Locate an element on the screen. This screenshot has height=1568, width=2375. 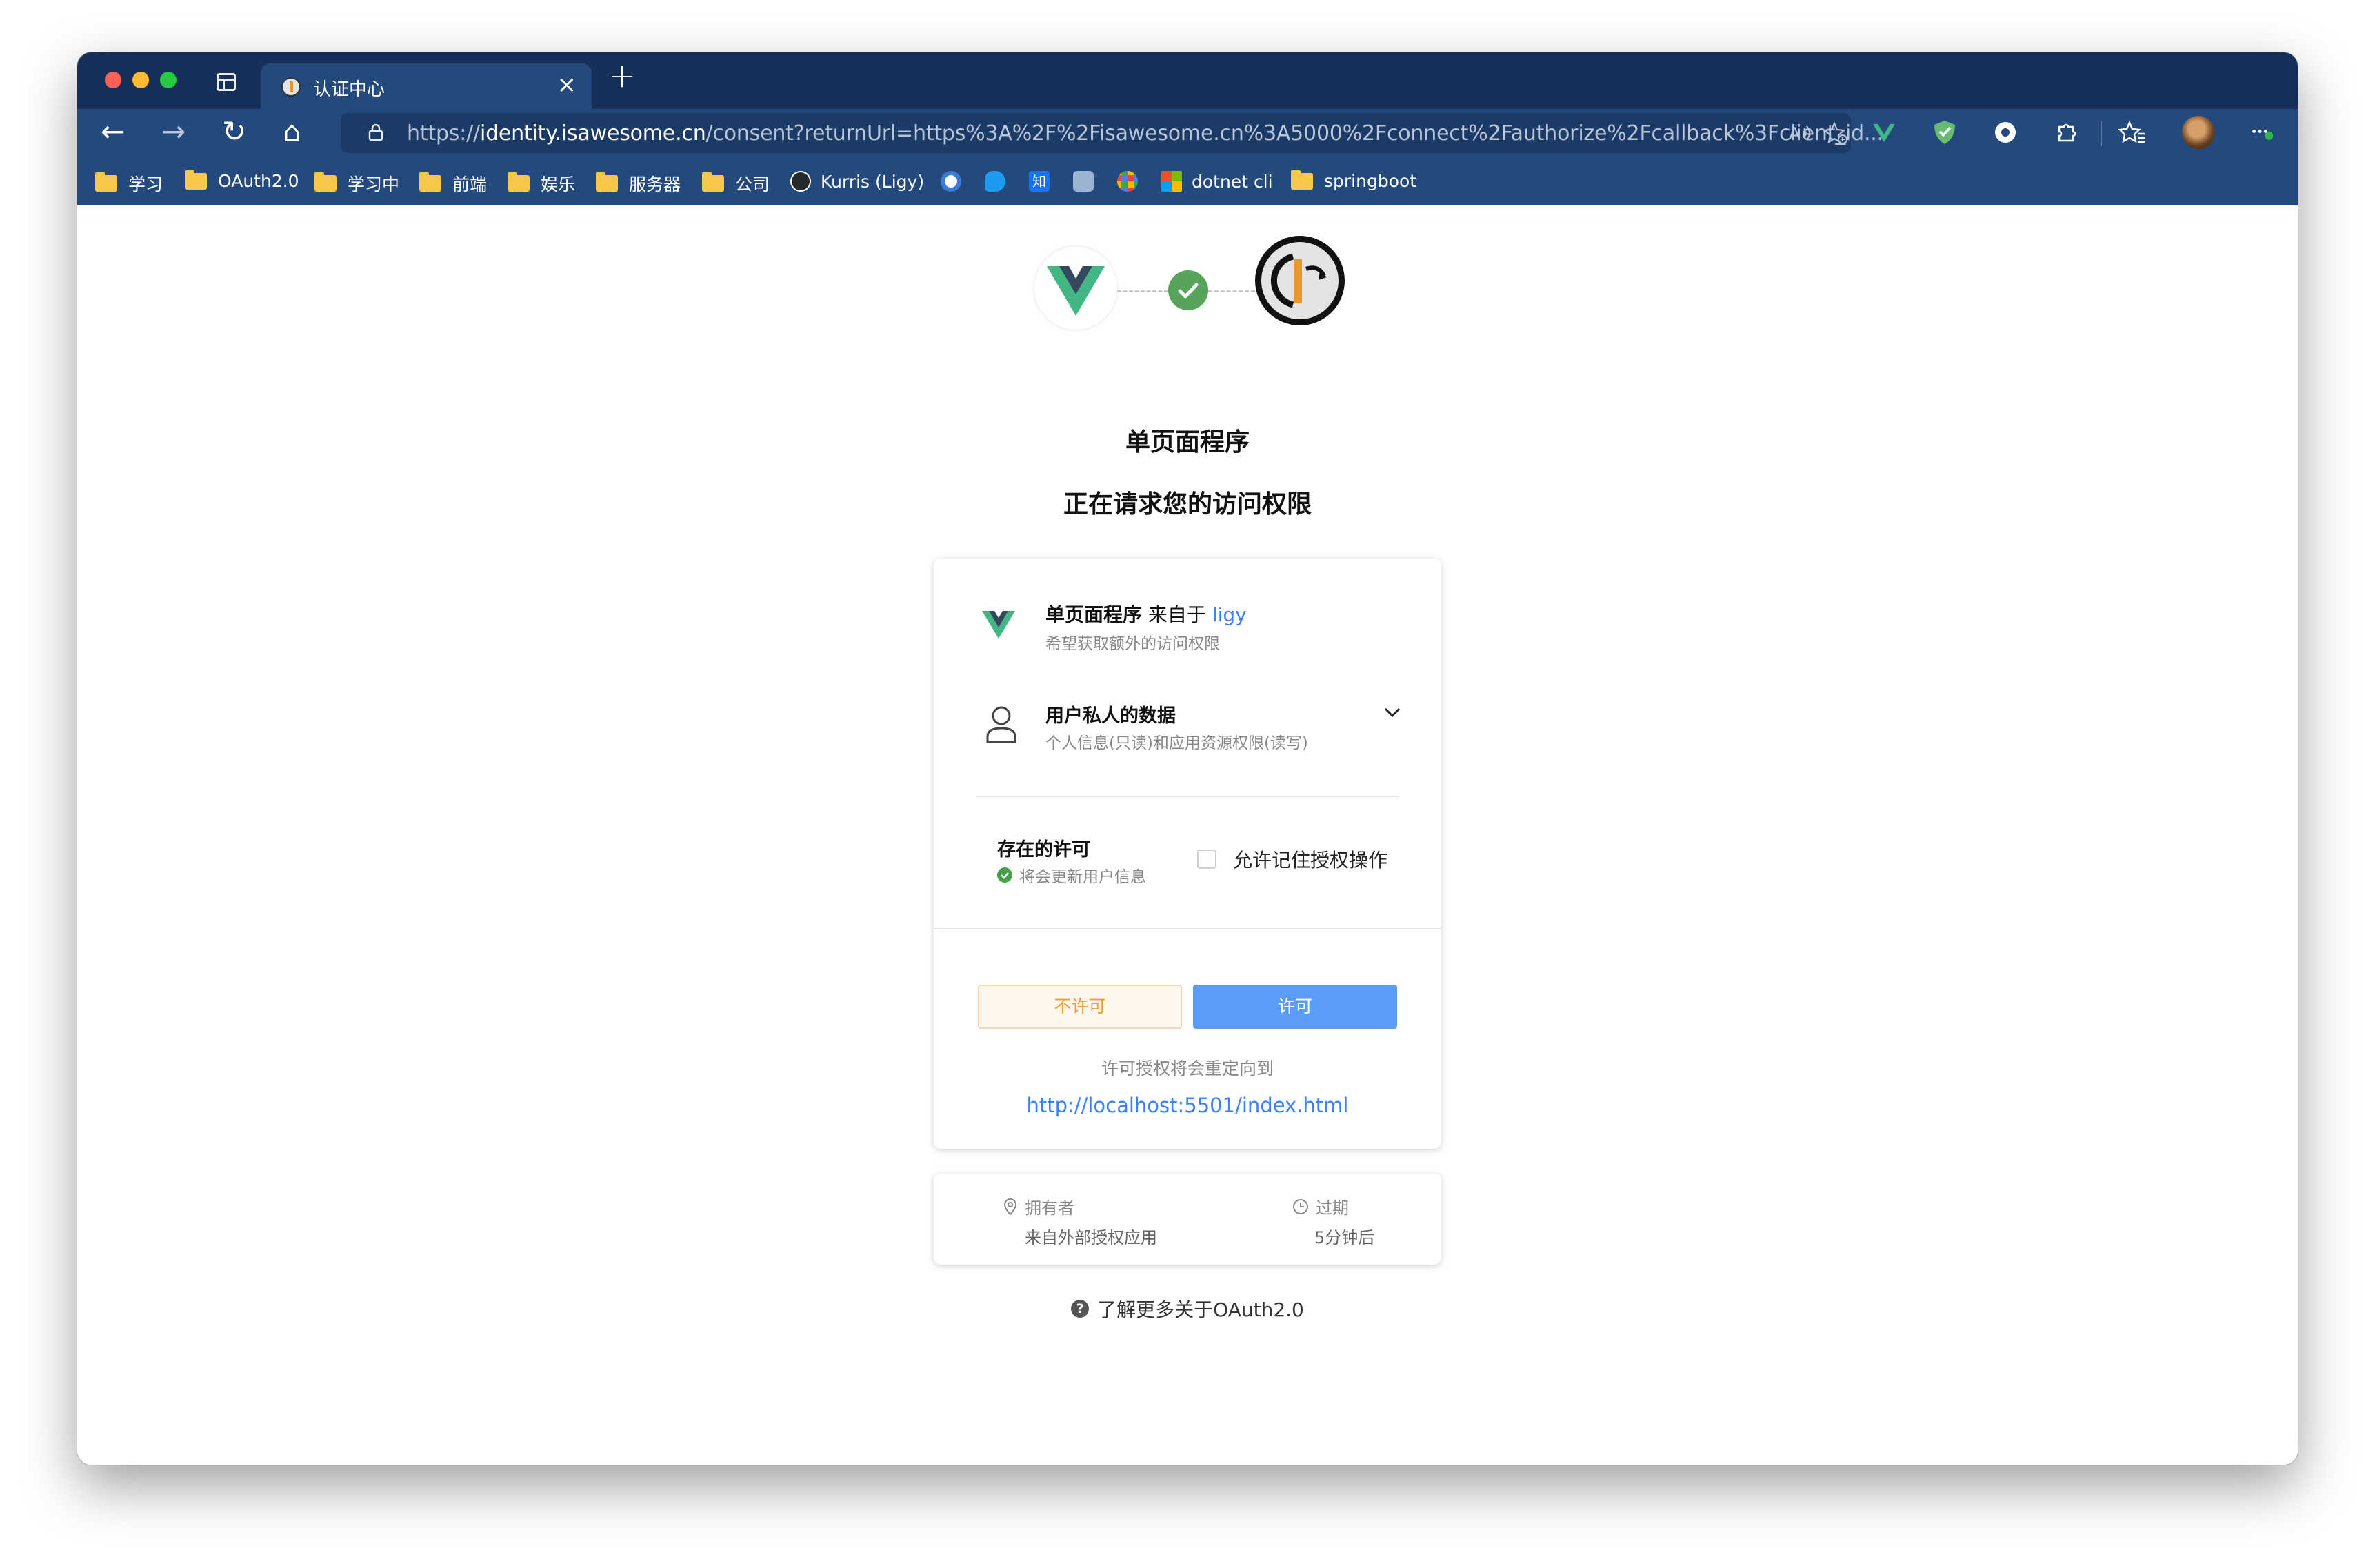
owner-label: 拥有者 is located at coordinates (1050, 1208).